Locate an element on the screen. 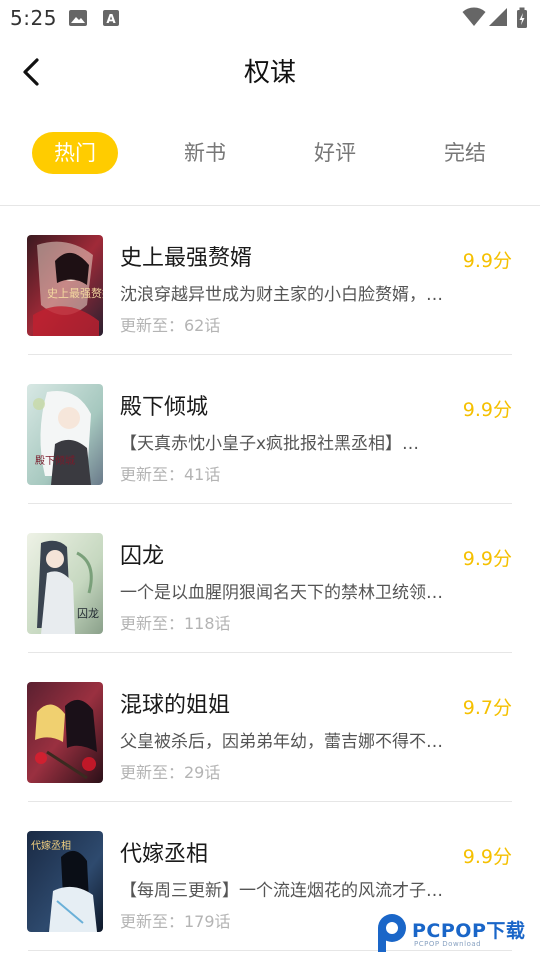  page-title: 权谋 is located at coordinates (269, 73).